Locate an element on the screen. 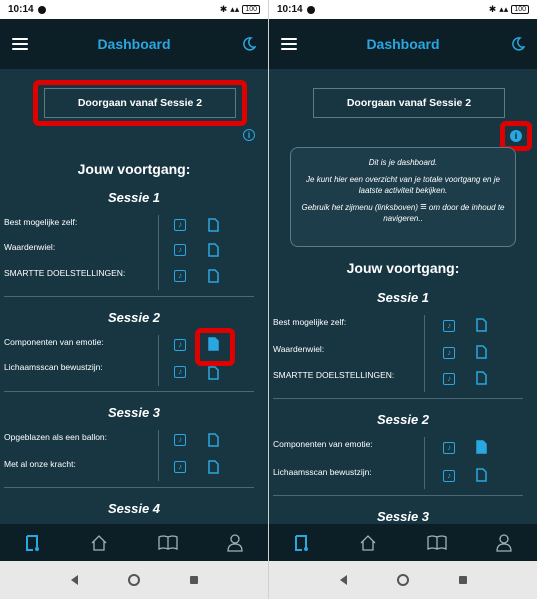  page-title: Dashboard is located at coordinates (134, 44).